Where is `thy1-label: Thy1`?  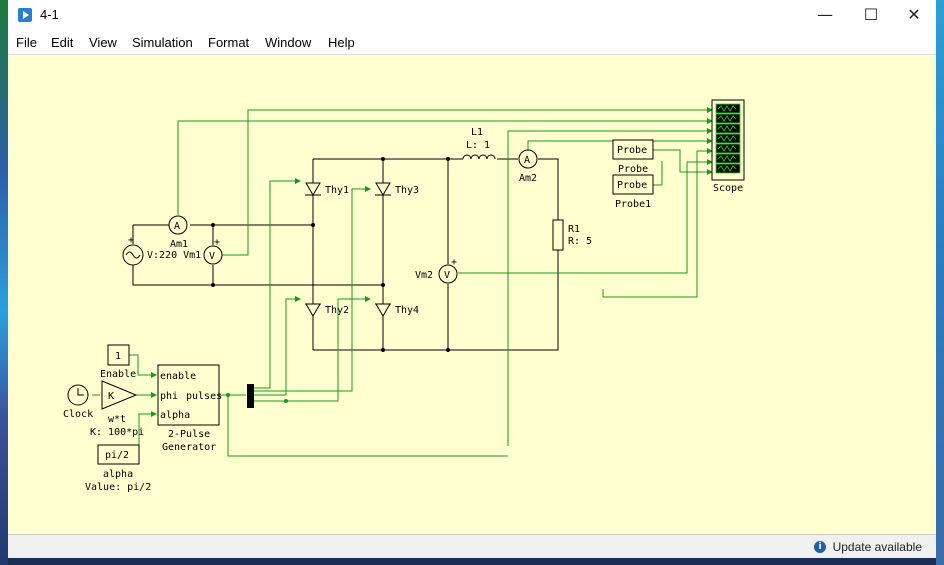 thy1-label: Thy1 is located at coordinates (337, 190).